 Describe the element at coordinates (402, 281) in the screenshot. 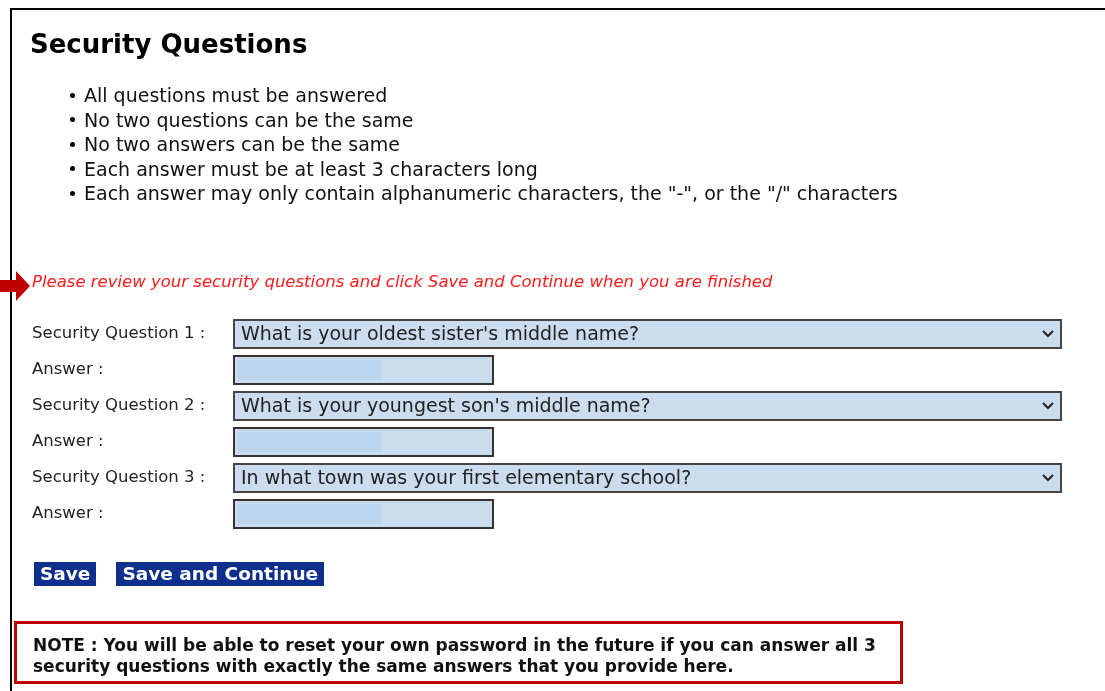

I see `instruction-message: Please review your security questions and click Save and Continue when you are finished` at that location.